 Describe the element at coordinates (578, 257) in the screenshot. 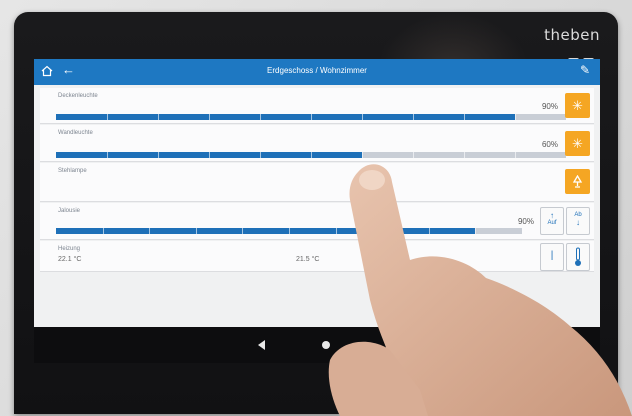

I see `thermometer-icon` at that location.